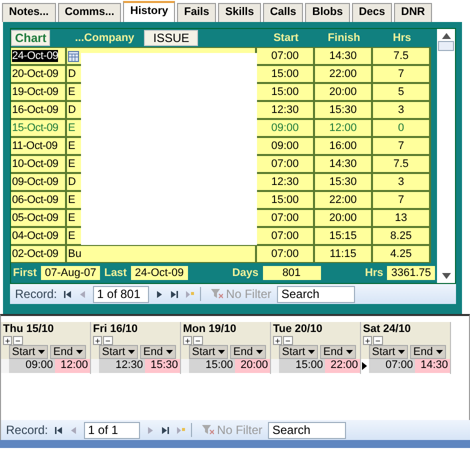 This screenshot has width=470, height=453. Describe the element at coordinates (402, 236) in the screenshot. I see `hours-cell: 8.25` at that location.